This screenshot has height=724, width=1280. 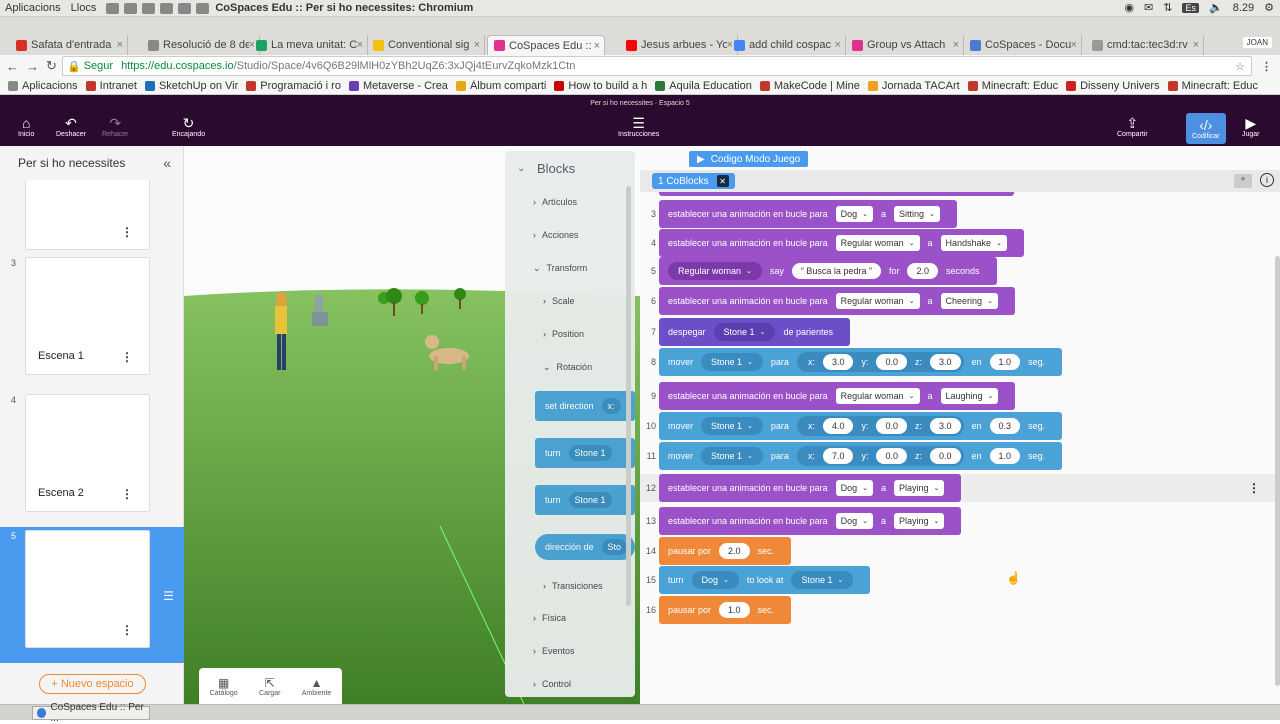 What do you see at coordinates (1012, 86) in the screenshot?
I see `bookmark-item: Minecraft: Educ` at bounding box center [1012, 86].